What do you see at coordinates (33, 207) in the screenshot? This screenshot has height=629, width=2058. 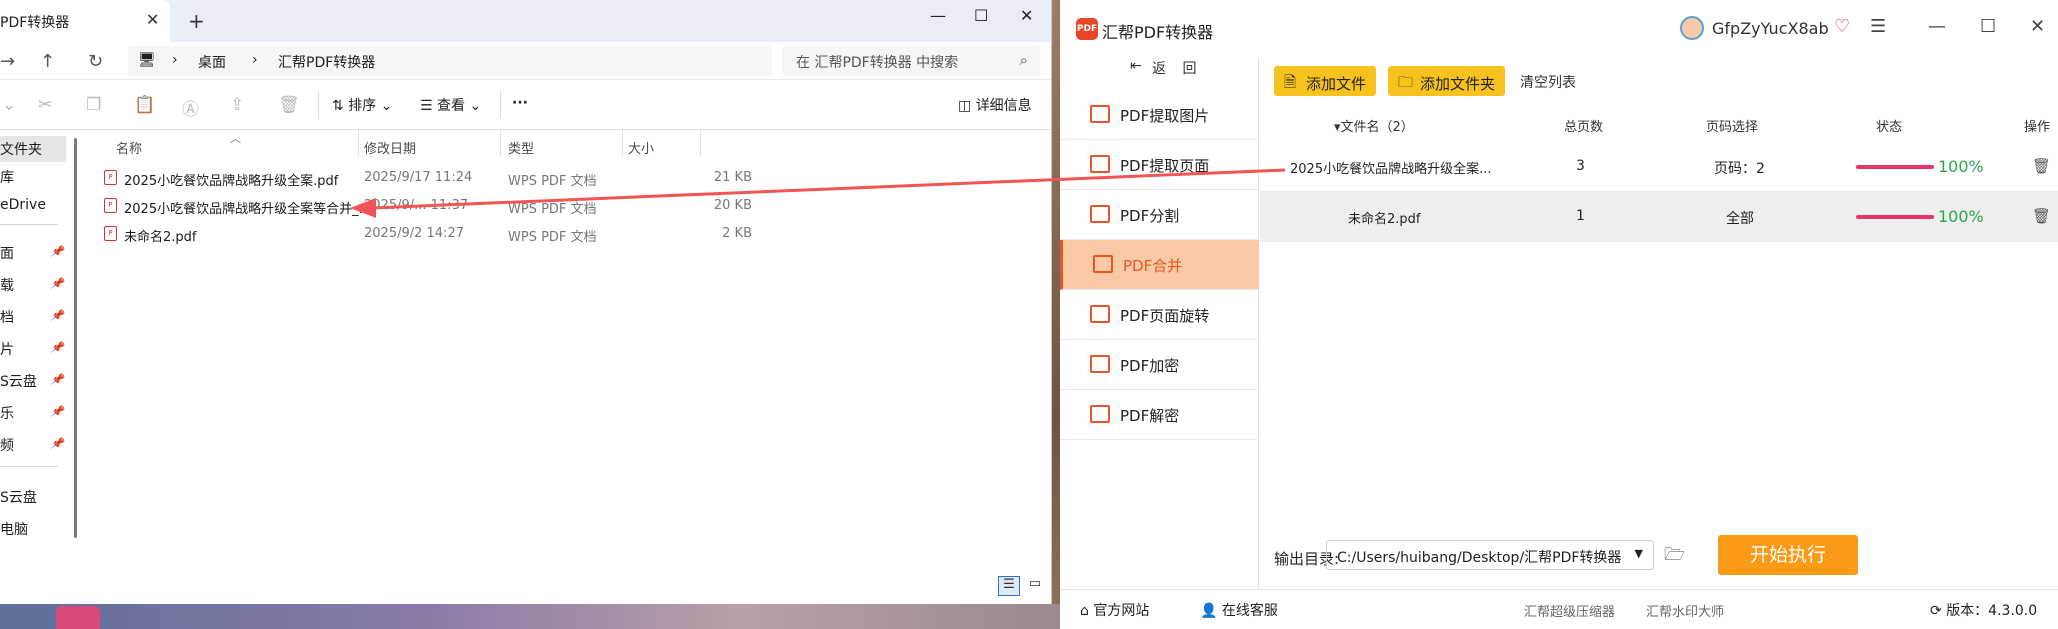 I see `nav-item-onedrive: eDrive` at bounding box center [33, 207].